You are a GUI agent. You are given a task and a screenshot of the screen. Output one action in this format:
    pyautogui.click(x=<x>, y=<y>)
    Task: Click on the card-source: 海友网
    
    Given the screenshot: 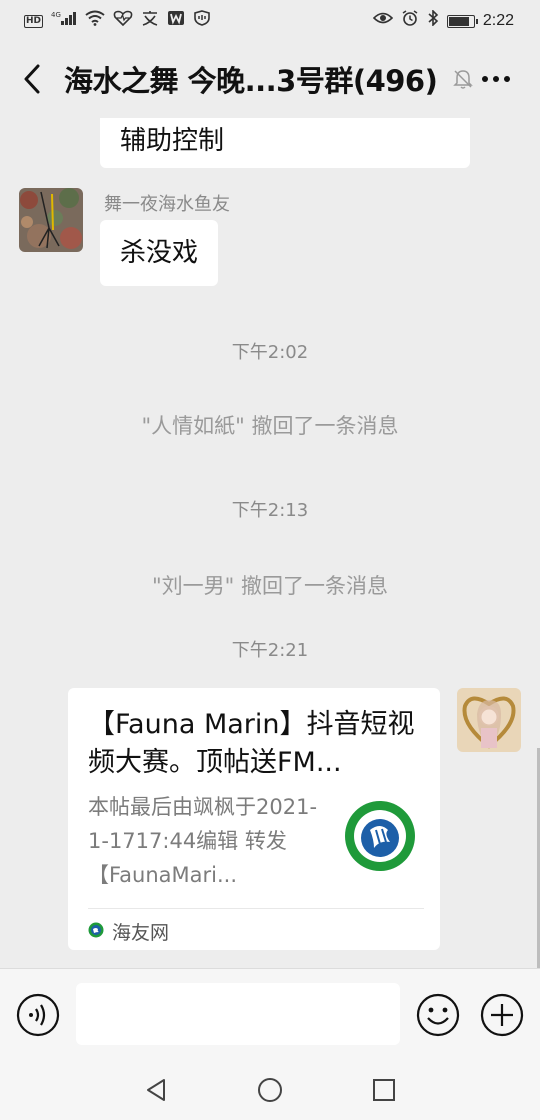 What is the action you would take?
    pyautogui.click(x=128, y=931)
    